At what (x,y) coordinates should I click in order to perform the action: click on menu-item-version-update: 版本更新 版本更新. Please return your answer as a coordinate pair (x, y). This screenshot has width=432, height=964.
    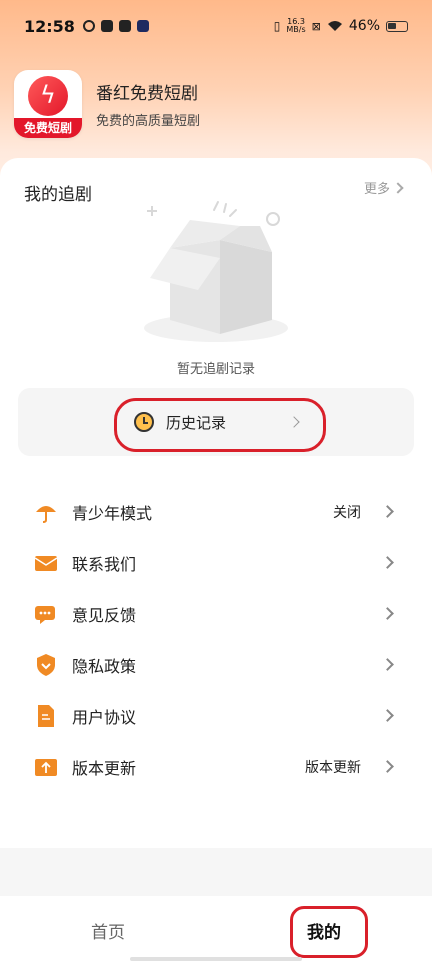
    Looking at the image, I should click on (216, 766).